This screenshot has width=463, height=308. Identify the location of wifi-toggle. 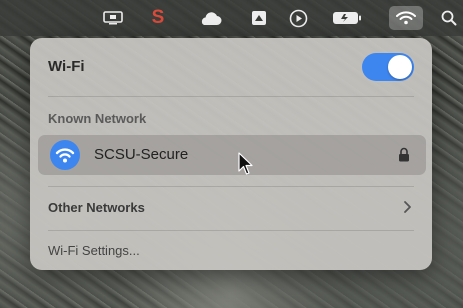
(388, 67).